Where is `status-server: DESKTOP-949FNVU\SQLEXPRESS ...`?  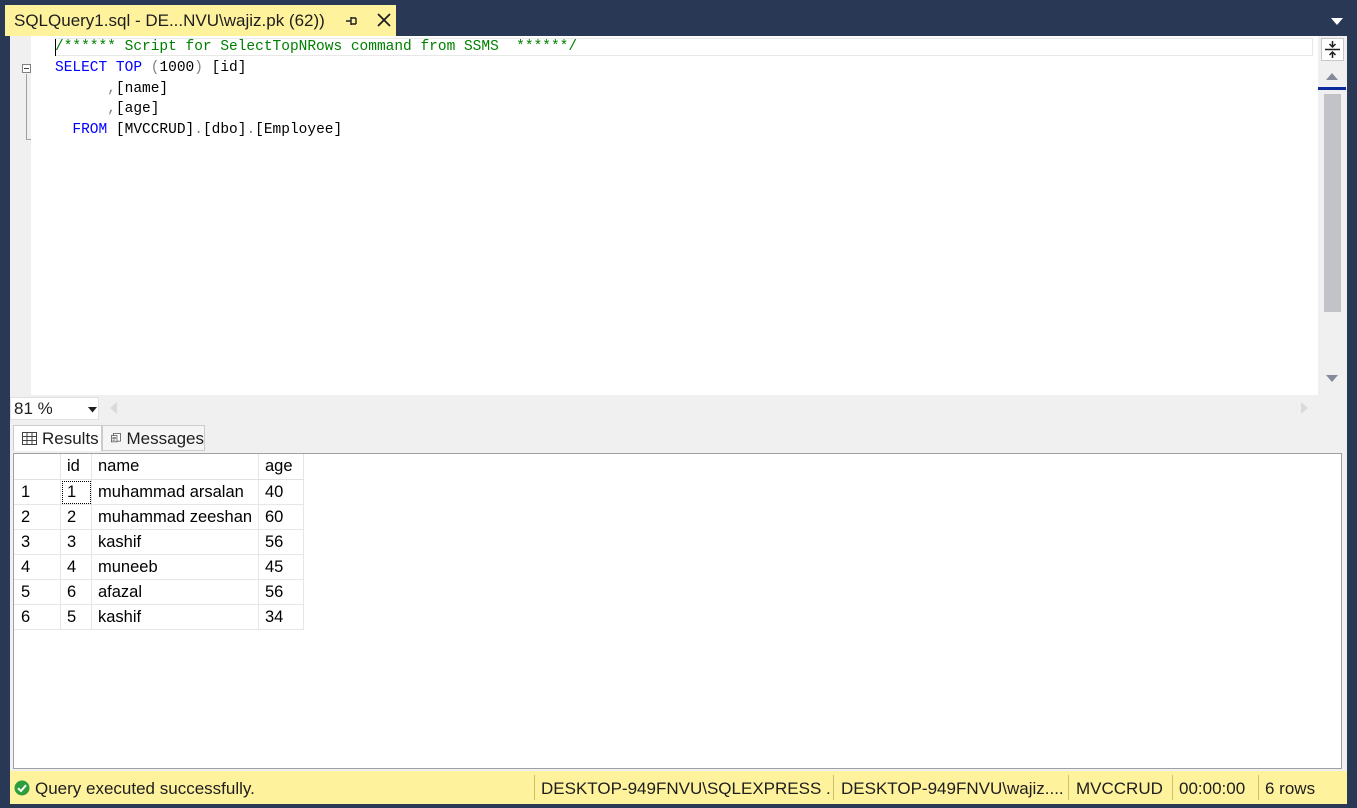
status-server: DESKTOP-949FNVU\SQLEXPRESS ... is located at coordinates (686, 788).